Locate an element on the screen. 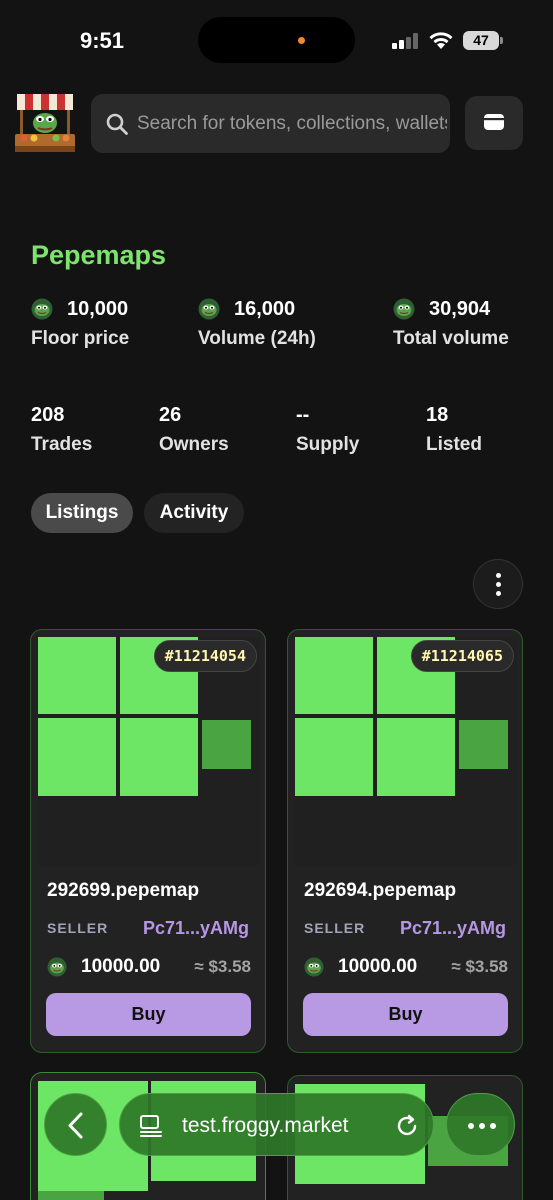  back-button is located at coordinates (75, 1124).